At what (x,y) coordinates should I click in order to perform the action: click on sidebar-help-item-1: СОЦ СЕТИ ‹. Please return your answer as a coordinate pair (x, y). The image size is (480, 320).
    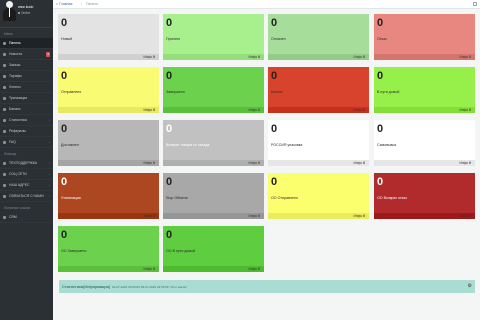
    Looking at the image, I should click on (26, 174).